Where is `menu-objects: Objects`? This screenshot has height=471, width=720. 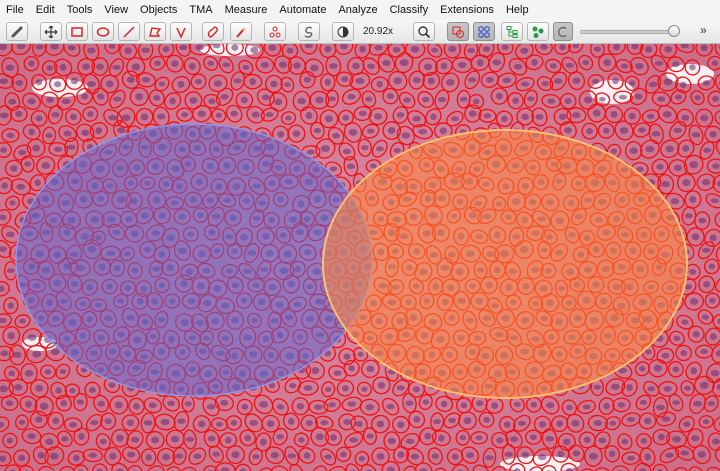
menu-objects: Objects is located at coordinates (158, 10).